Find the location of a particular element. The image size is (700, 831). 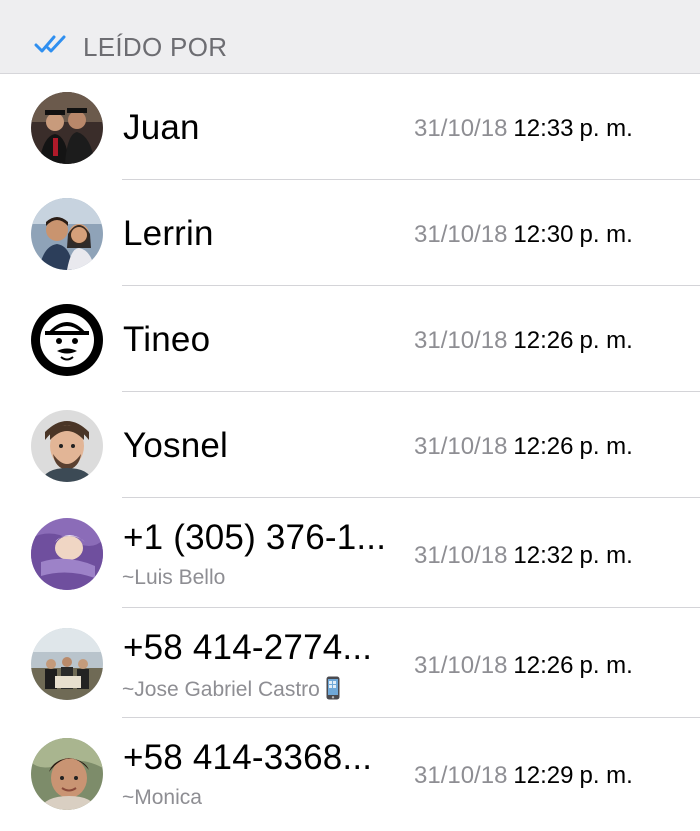

list-item-lerrin: Lerrin 31/10/18 12:30 p. m. is located at coordinates (350, 233).